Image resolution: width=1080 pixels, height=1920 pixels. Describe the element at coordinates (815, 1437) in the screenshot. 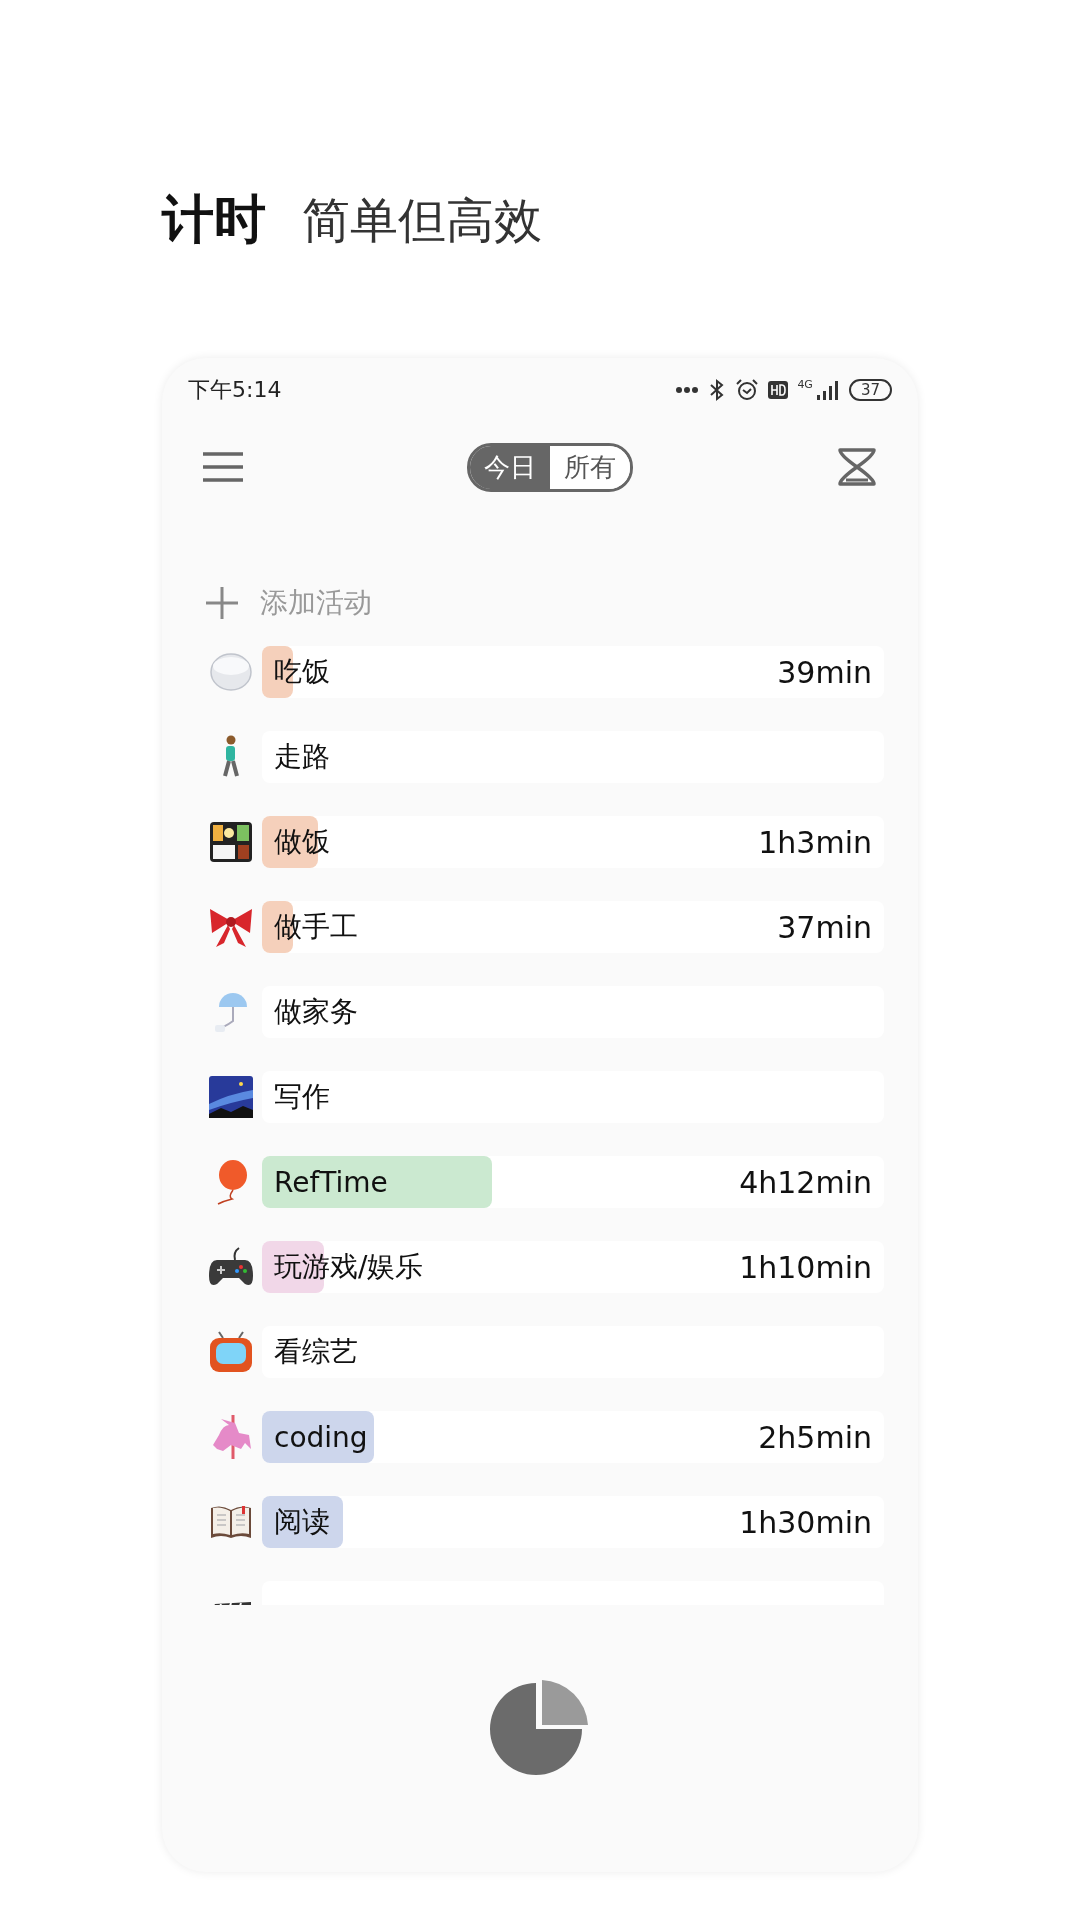

I see `activity-time: 2h5min` at that location.